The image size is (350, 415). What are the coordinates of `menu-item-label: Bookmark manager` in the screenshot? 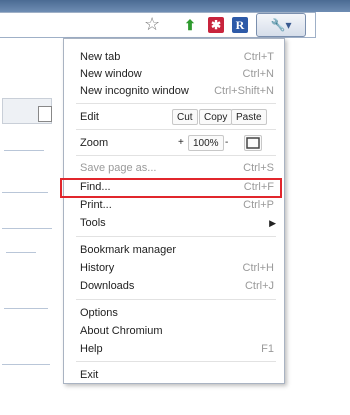 It's located at (128, 250).